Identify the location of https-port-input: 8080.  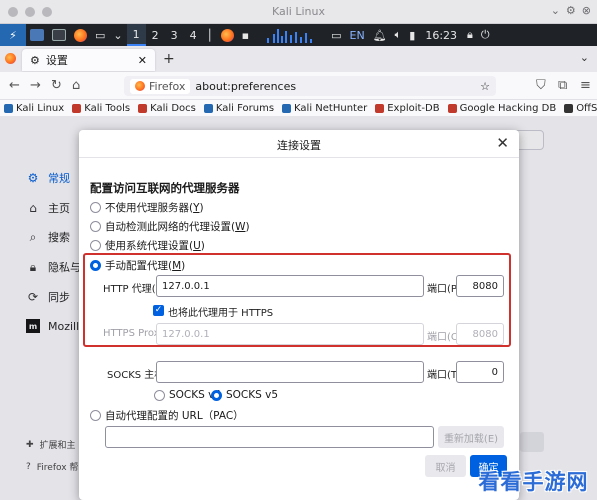
(480, 334).